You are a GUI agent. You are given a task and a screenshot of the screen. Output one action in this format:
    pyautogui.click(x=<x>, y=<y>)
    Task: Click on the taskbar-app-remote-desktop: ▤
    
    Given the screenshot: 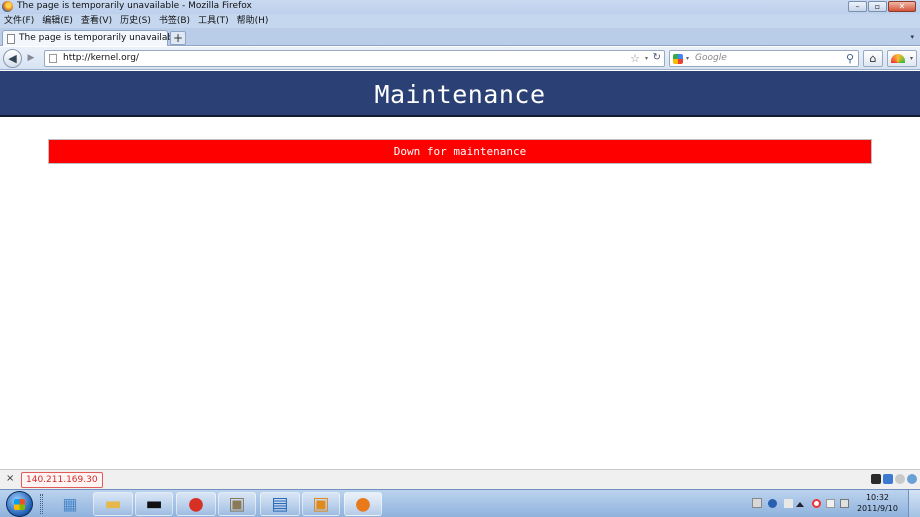 What is the action you would take?
    pyautogui.click(x=280, y=504)
    